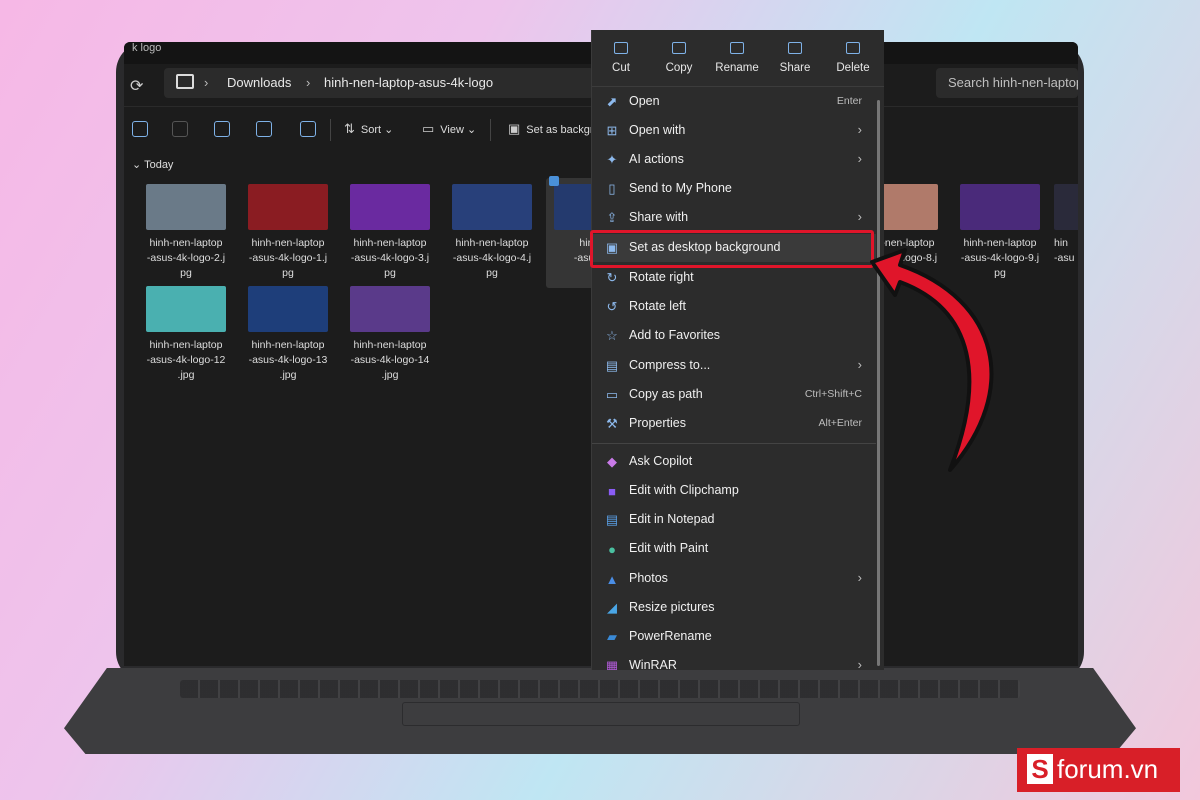 Image resolution: width=1200 pixels, height=800 pixels. Describe the element at coordinates (288, 232) in the screenshot. I see `file-item: hinh-nen-laptop -asus-4k-logo-1.j pg` at that location.